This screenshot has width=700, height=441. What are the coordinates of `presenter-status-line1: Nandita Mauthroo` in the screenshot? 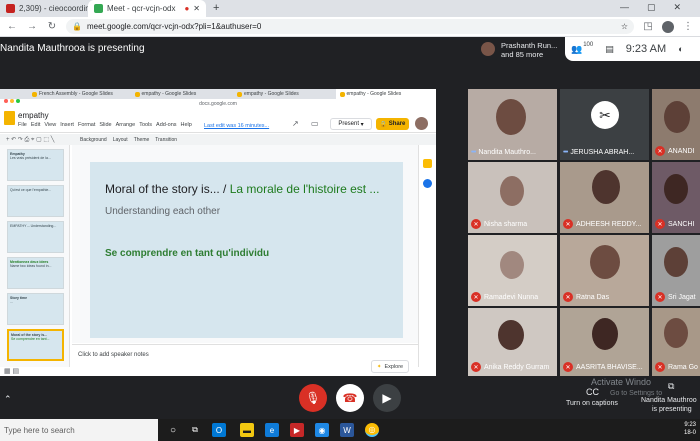 It's located at (669, 400).